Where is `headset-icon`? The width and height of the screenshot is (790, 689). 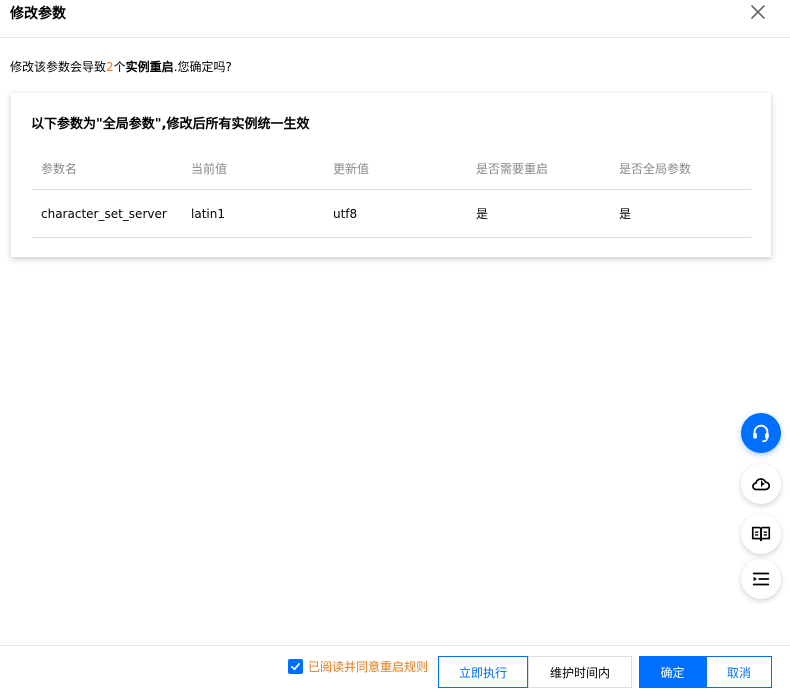
headset-icon is located at coordinates (761, 433).